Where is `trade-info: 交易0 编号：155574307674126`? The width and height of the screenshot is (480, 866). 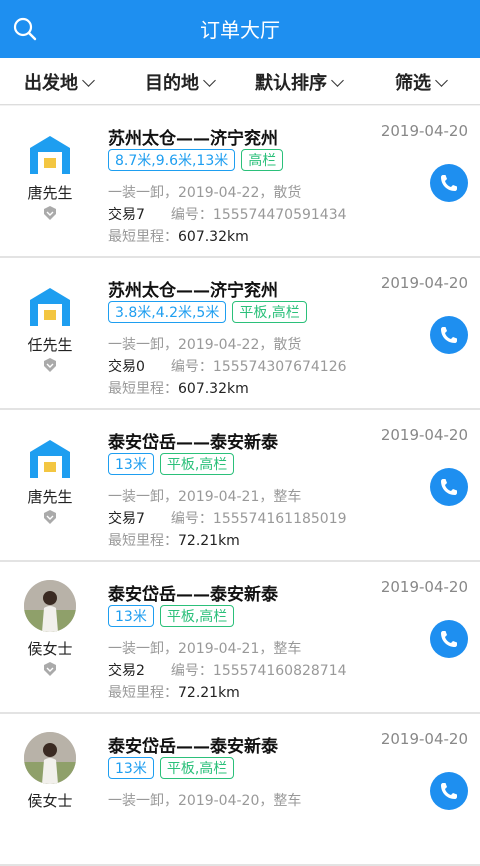 trade-info: 交易0 编号：155574307674126 is located at coordinates (227, 366).